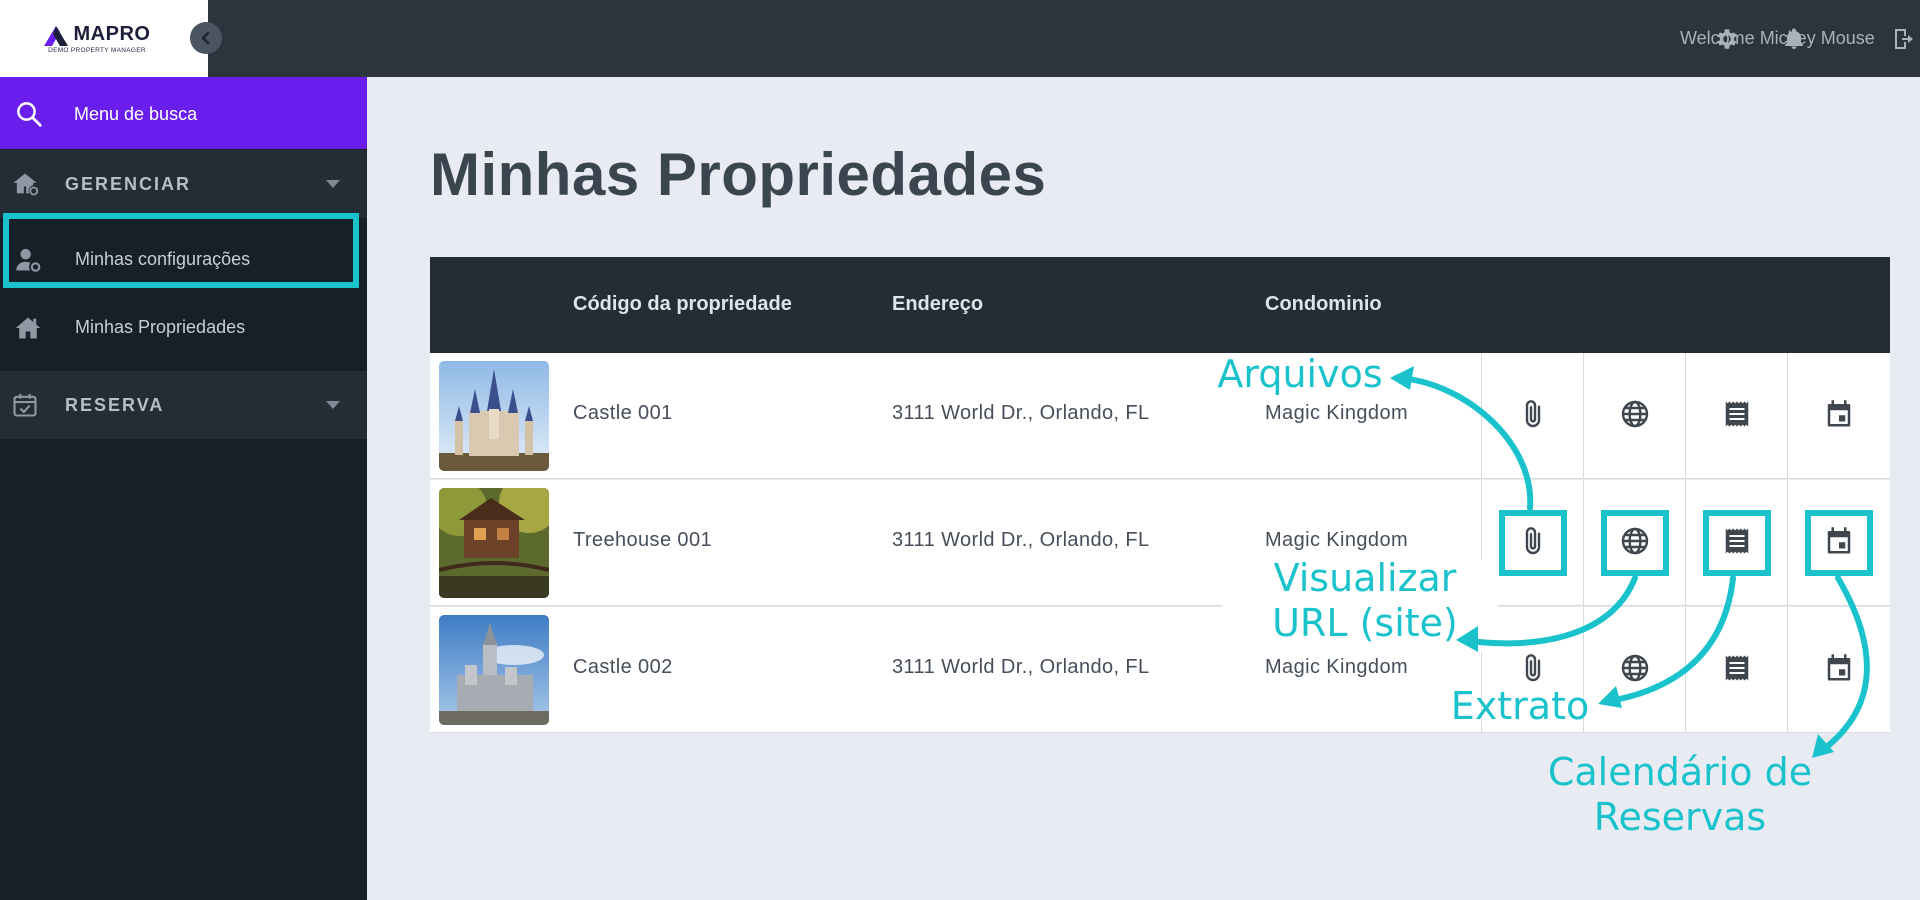 Image resolution: width=1920 pixels, height=900 pixels. Describe the element at coordinates (128, 183) in the screenshot. I see `section-label: GERENCIAR` at that location.